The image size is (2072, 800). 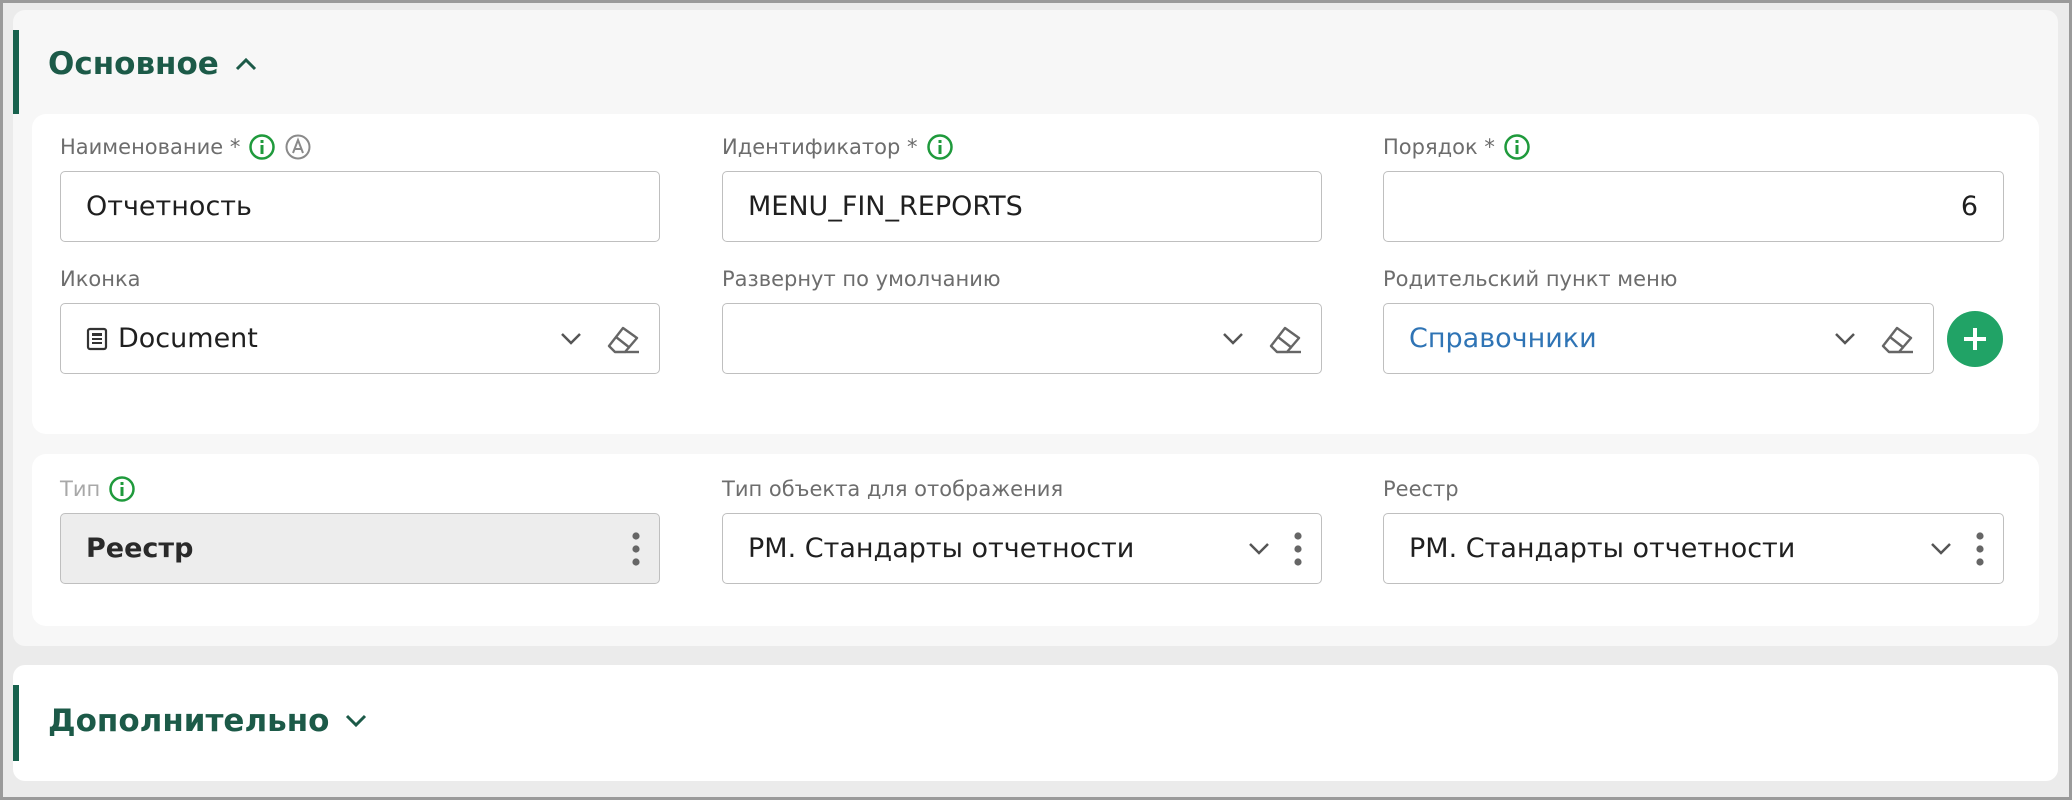 I want to click on type-label: Тип, so click(x=98, y=489).